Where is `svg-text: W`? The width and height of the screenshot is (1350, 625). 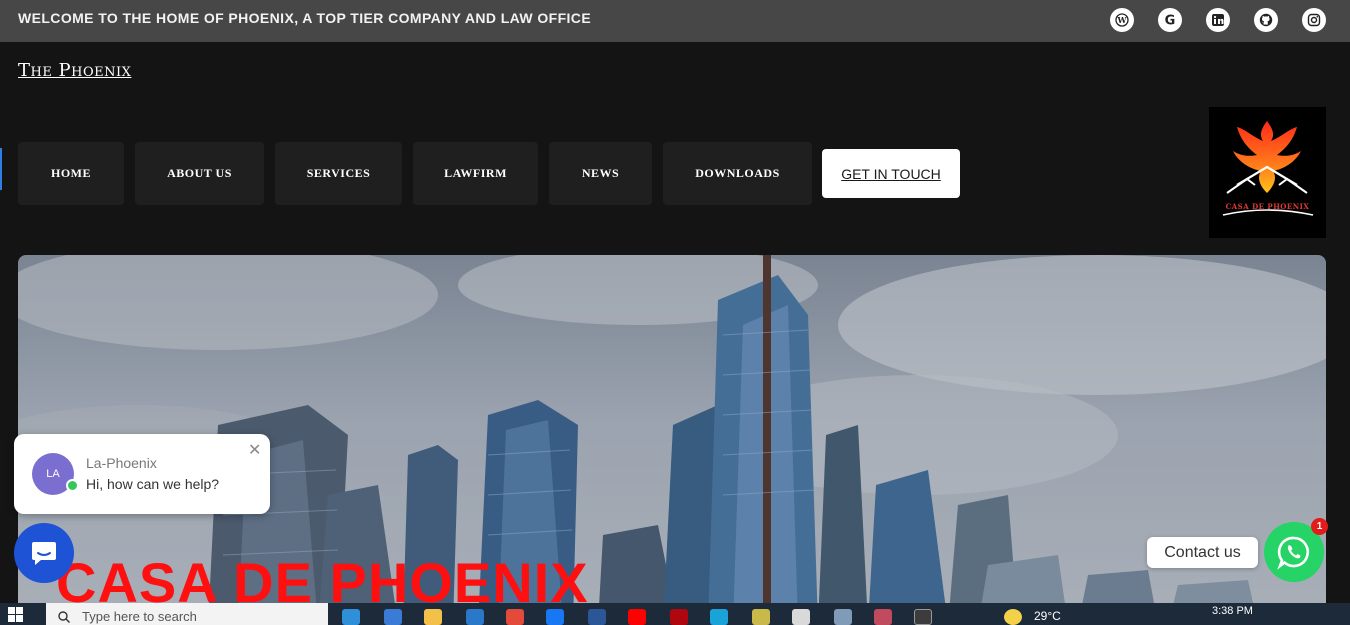
svg-text: W is located at coordinates (1122, 20).